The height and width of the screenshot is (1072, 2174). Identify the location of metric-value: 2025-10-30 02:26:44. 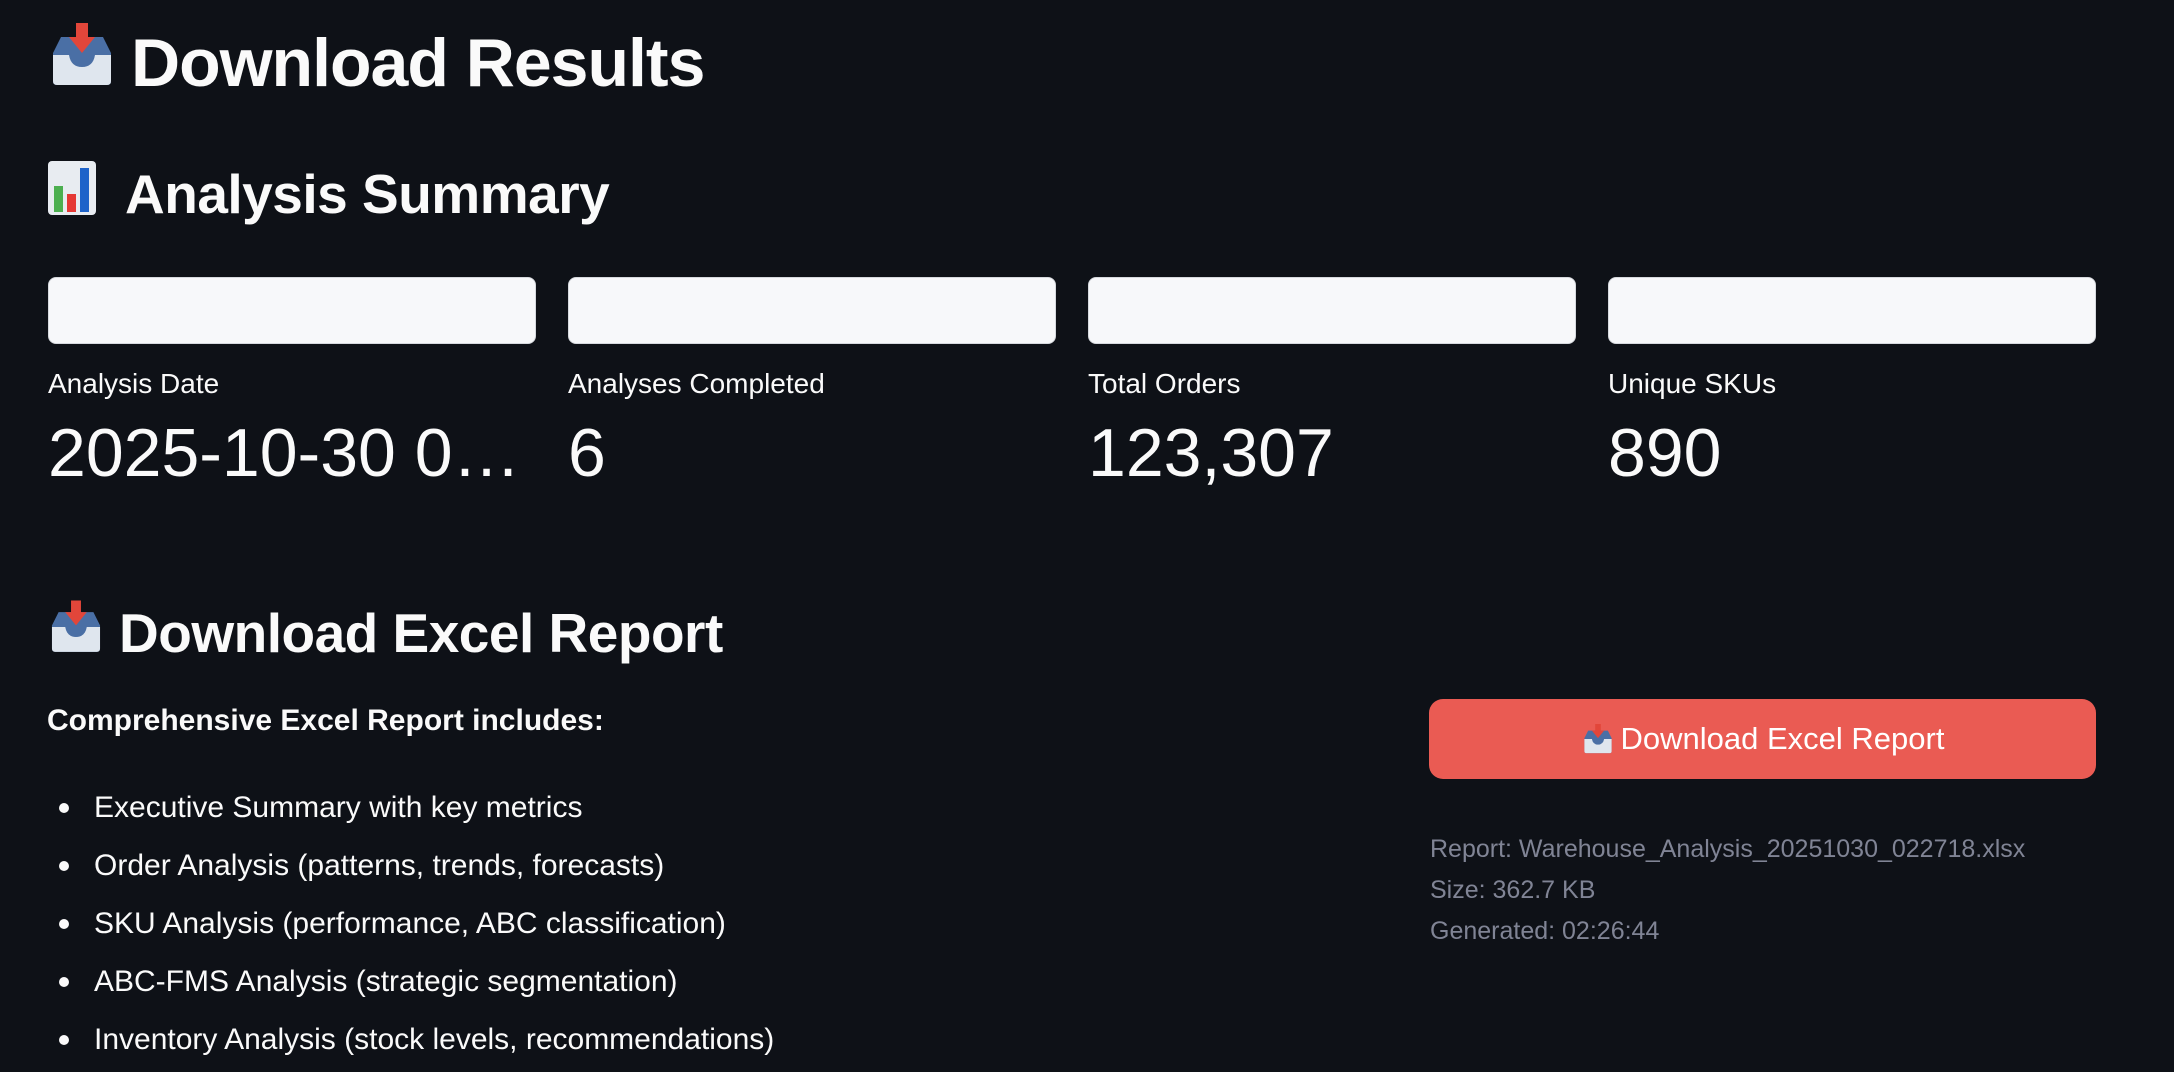
(292, 453).